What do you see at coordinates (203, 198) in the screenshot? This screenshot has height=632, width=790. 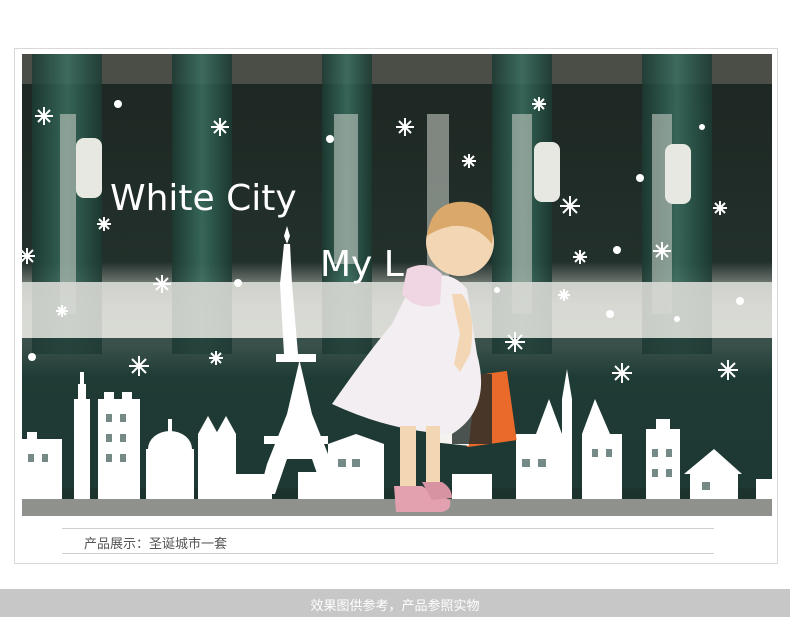 I see `sticker-title: White City` at bounding box center [203, 198].